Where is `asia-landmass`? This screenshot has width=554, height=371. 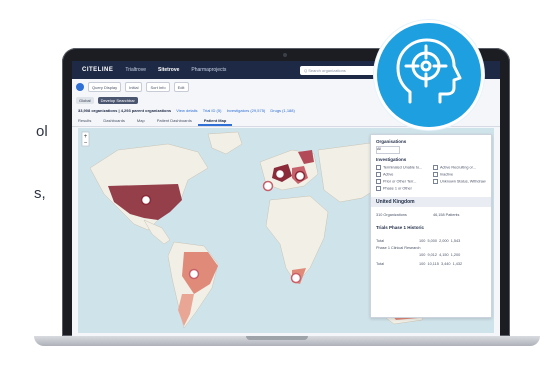 asia-landmass is located at coordinates (348, 172).